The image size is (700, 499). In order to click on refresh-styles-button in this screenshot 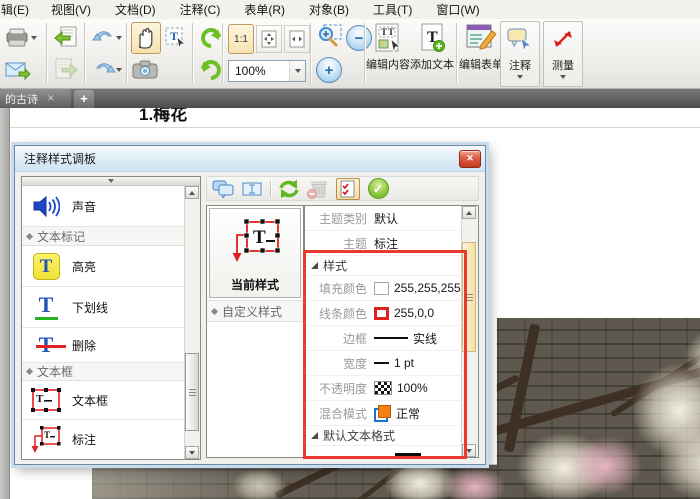, I will do `click(289, 189)`.